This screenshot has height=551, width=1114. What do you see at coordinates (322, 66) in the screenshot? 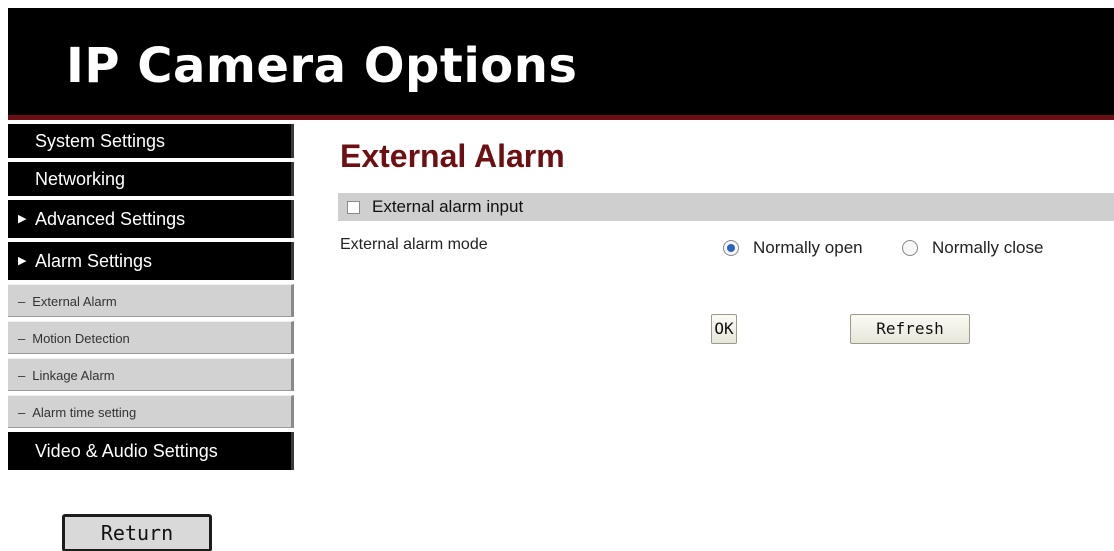
I see `page-header-title: IP Camera Options` at bounding box center [322, 66].